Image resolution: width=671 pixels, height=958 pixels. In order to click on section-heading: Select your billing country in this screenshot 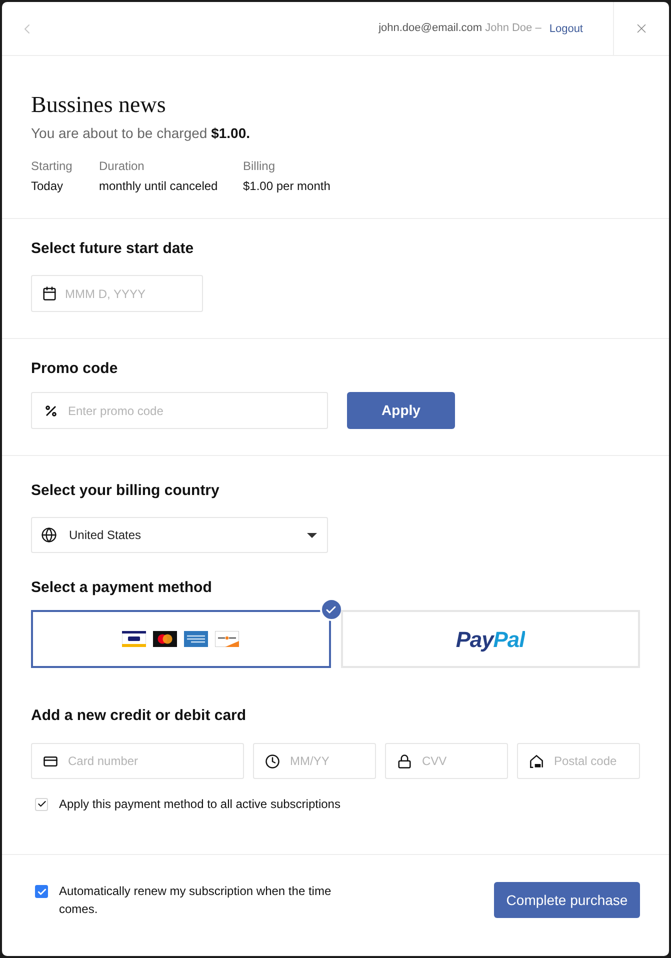, I will do `click(125, 491)`.